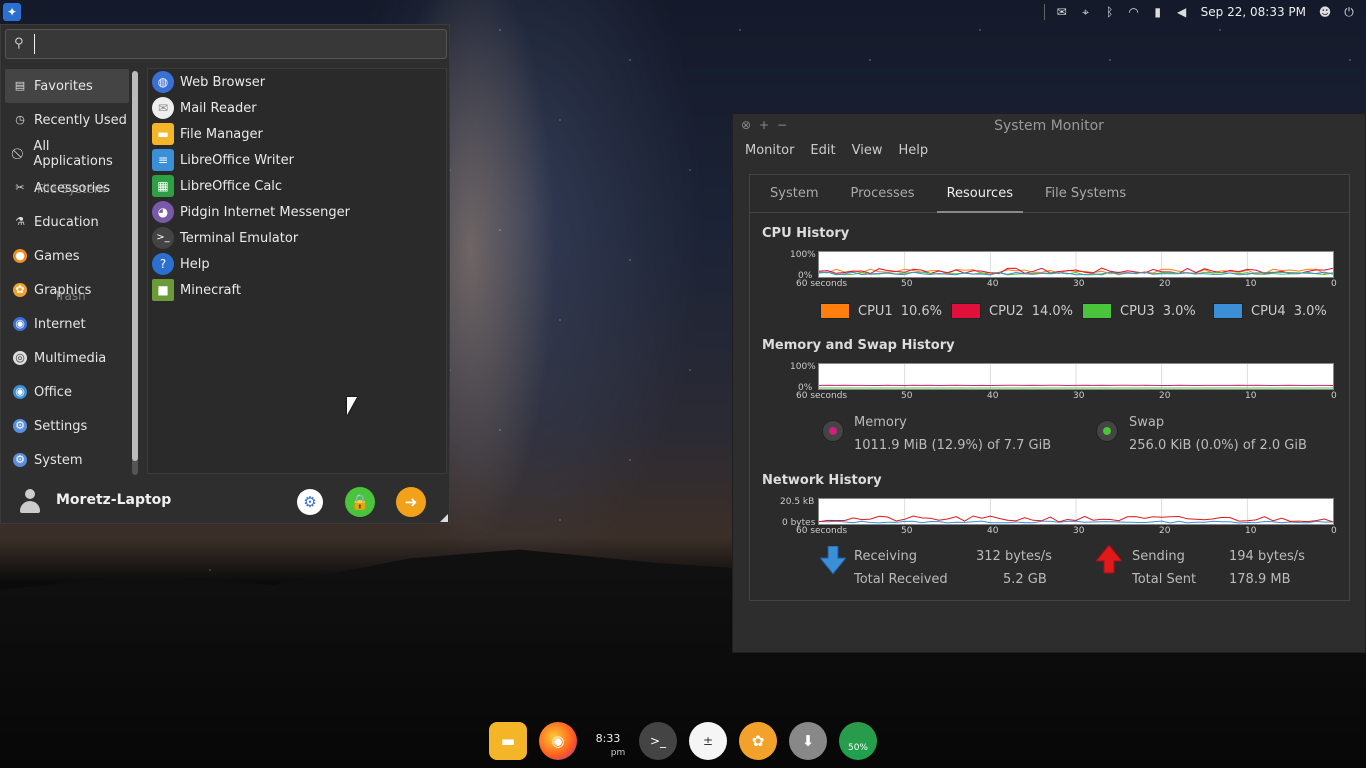 The image size is (1366, 768). What do you see at coordinates (221, 134) in the screenshot?
I see `app-label: File Manager` at bounding box center [221, 134].